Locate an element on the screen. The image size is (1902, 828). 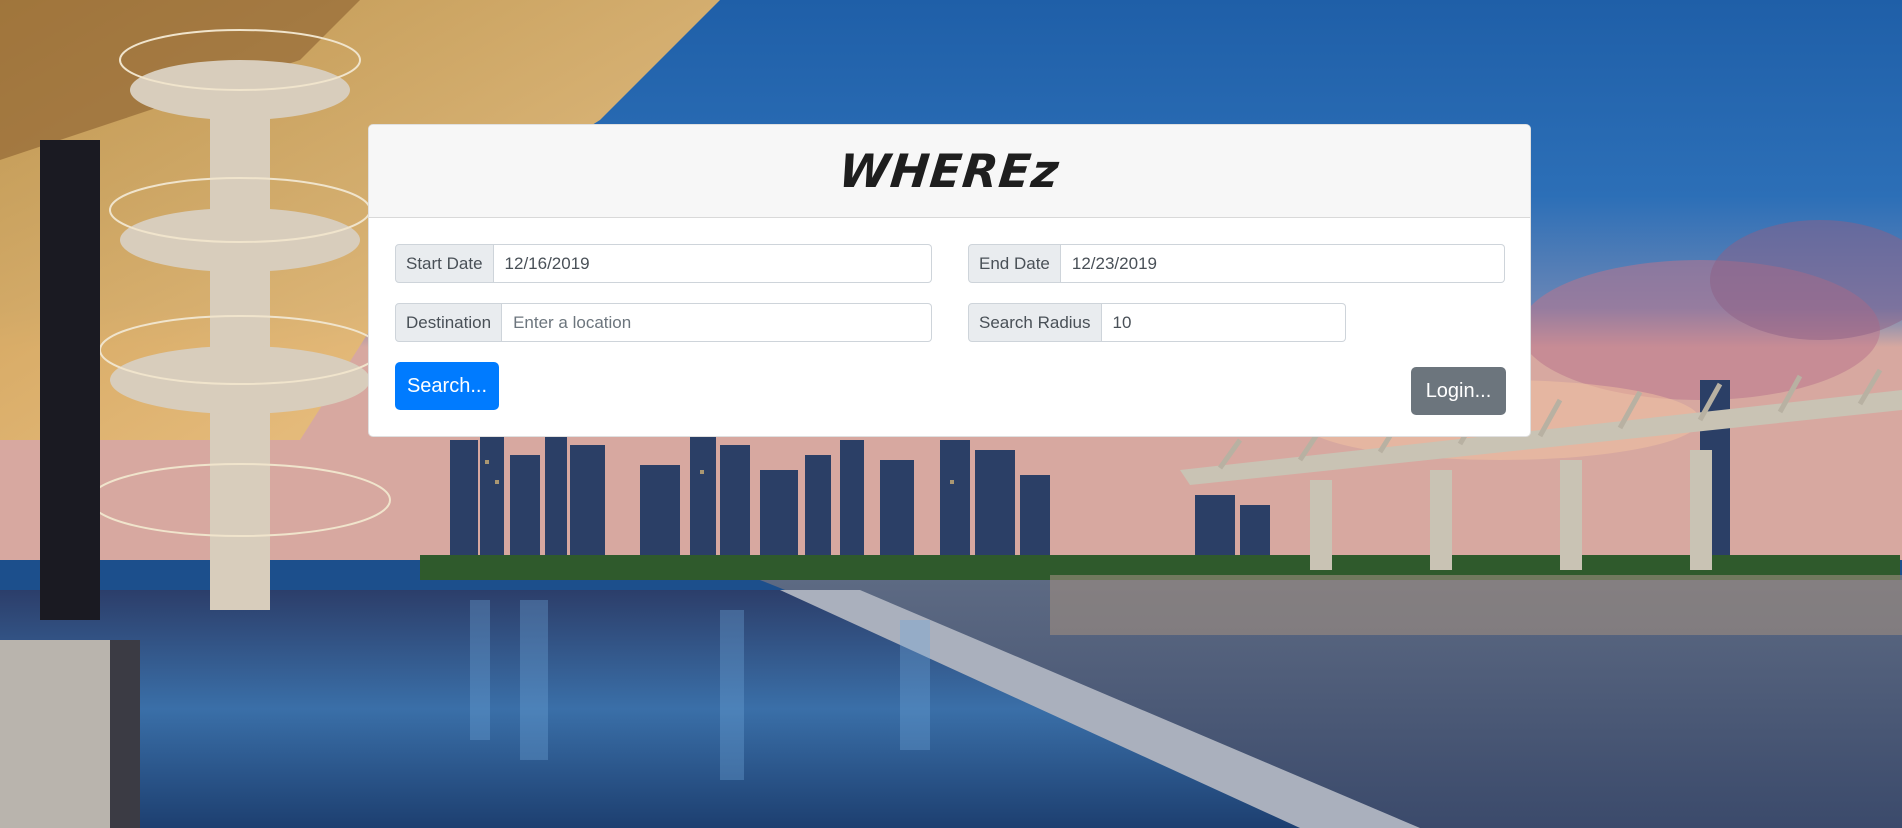
search-radius-group: Search Radius is located at coordinates (1157, 322).